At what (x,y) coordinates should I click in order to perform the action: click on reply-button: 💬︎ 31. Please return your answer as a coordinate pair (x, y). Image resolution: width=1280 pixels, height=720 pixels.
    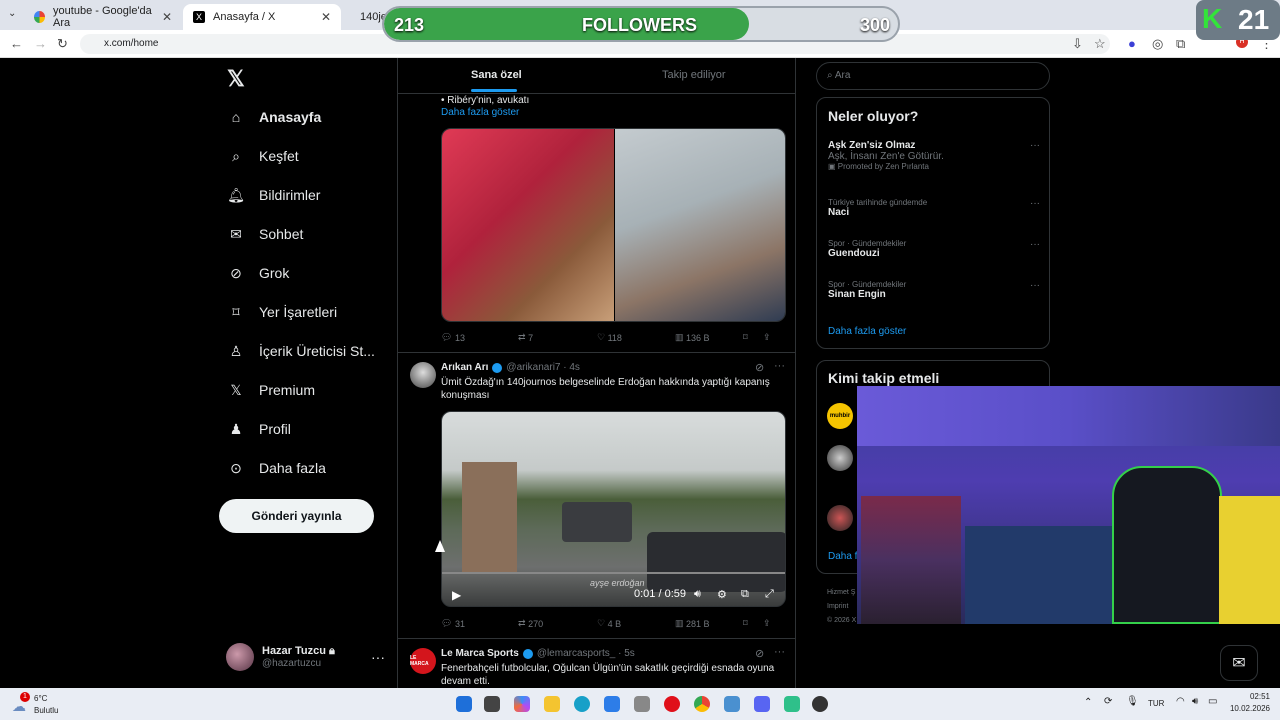
    Looking at the image, I should click on (479, 623).